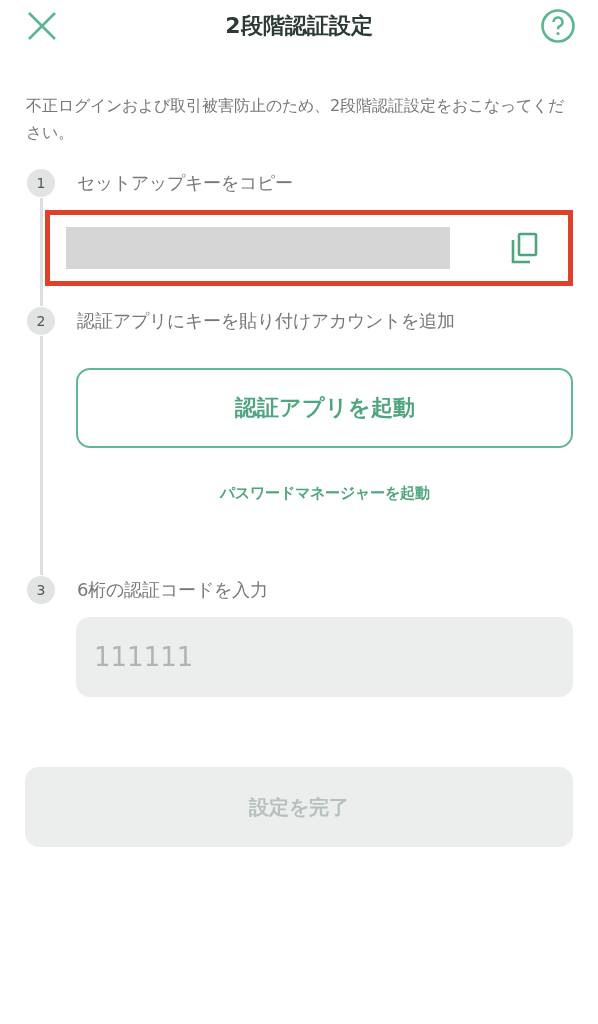  I want to click on description-text: 不正ログインおよび取引被害防止のため、2段階認証設定をおこなってください。, so click(296, 119).